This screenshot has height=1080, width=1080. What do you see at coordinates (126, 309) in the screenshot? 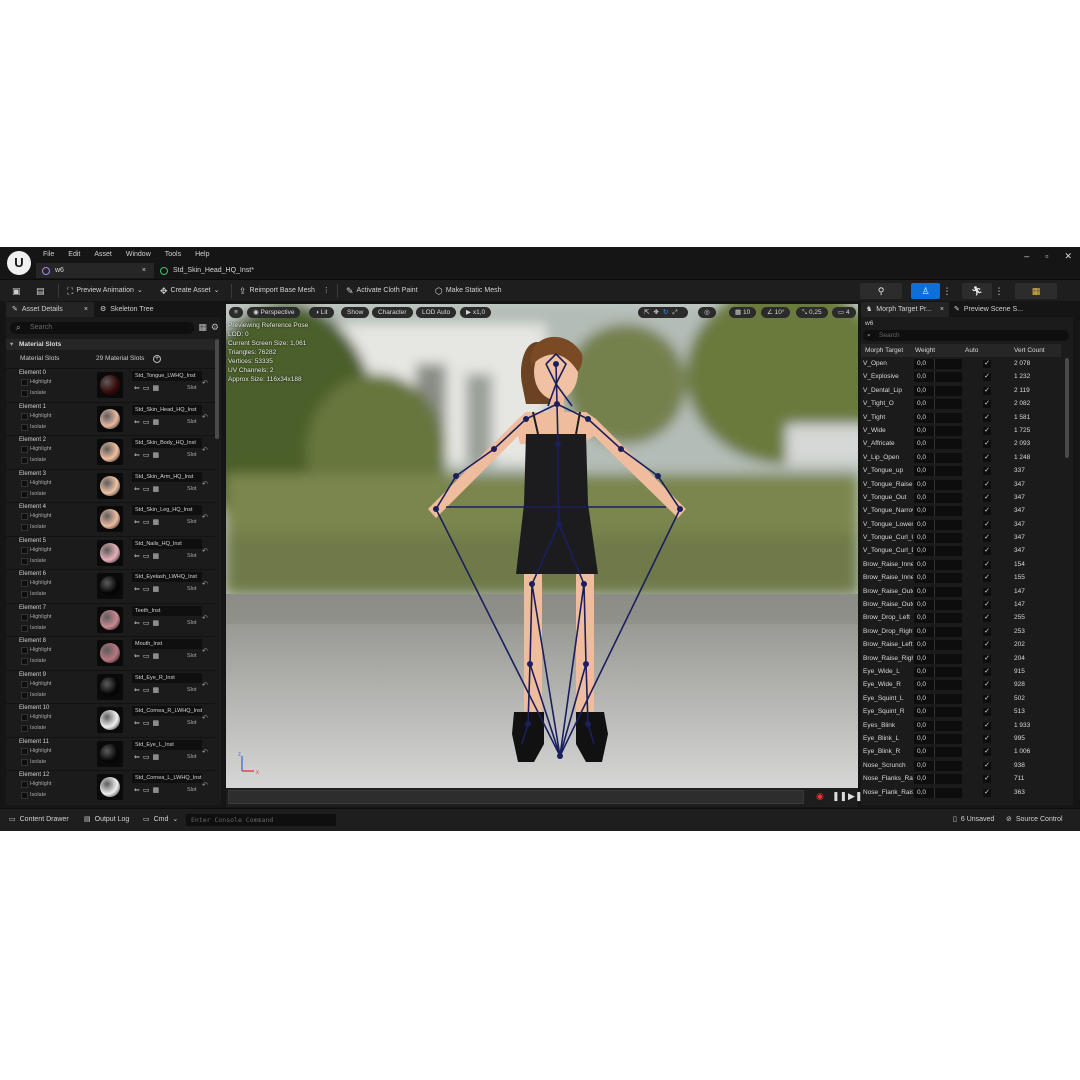
I see `tab-skeleton-tree: ⚙︎ Skeleton Tree` at bounding box center [126, 309].